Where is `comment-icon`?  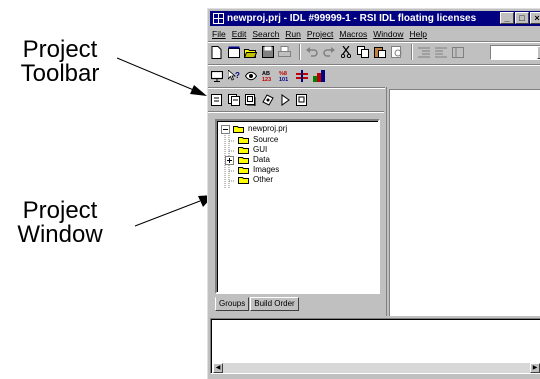 comment-icon is located at coordinates (457, 52).